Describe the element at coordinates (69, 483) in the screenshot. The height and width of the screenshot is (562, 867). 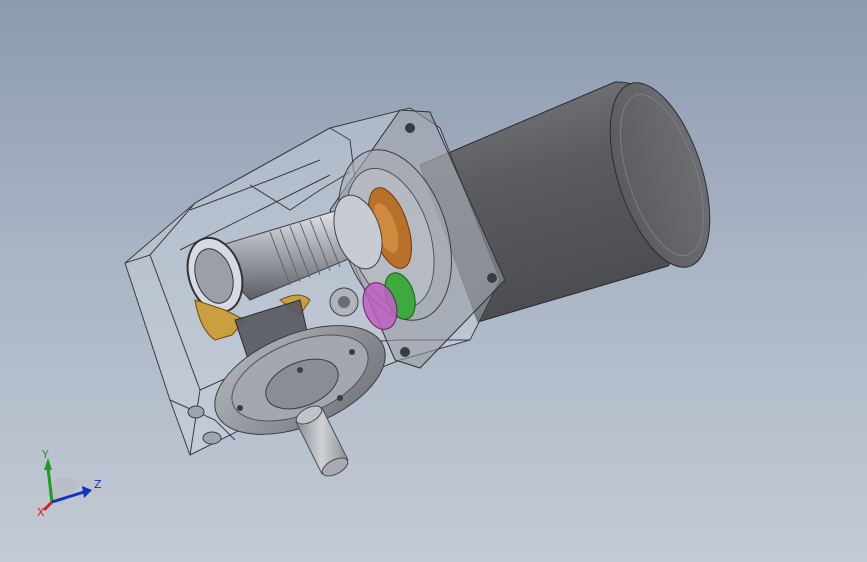
I see `coordinate-triad: Y Z X` at that location.